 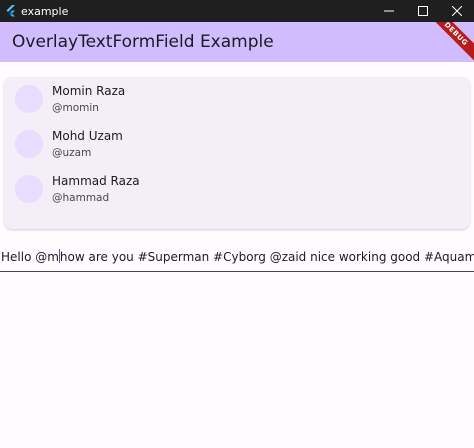 I want to click on close-icon, so click(x=457, y=11).